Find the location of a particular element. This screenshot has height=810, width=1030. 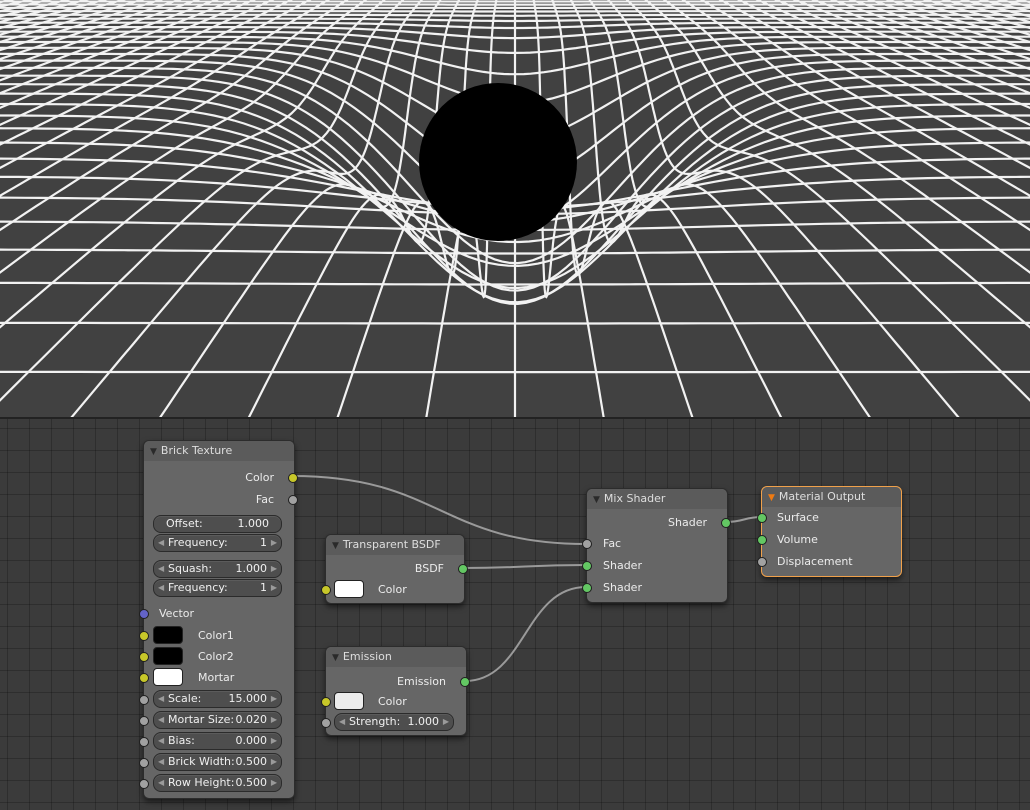

emission-output-socket is located at coordinates (465, 682).